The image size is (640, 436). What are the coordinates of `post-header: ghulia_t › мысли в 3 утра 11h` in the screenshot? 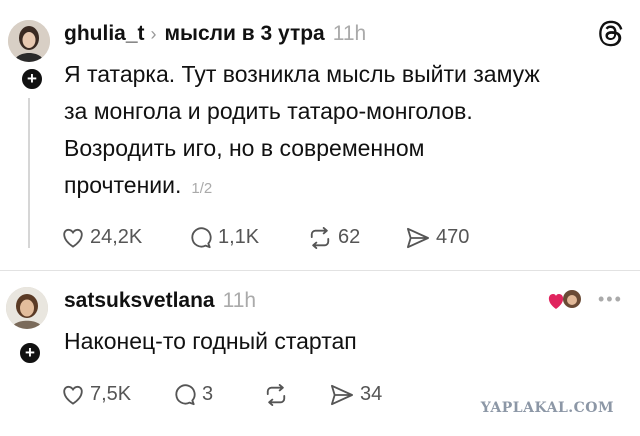 It's located at (215, 34).